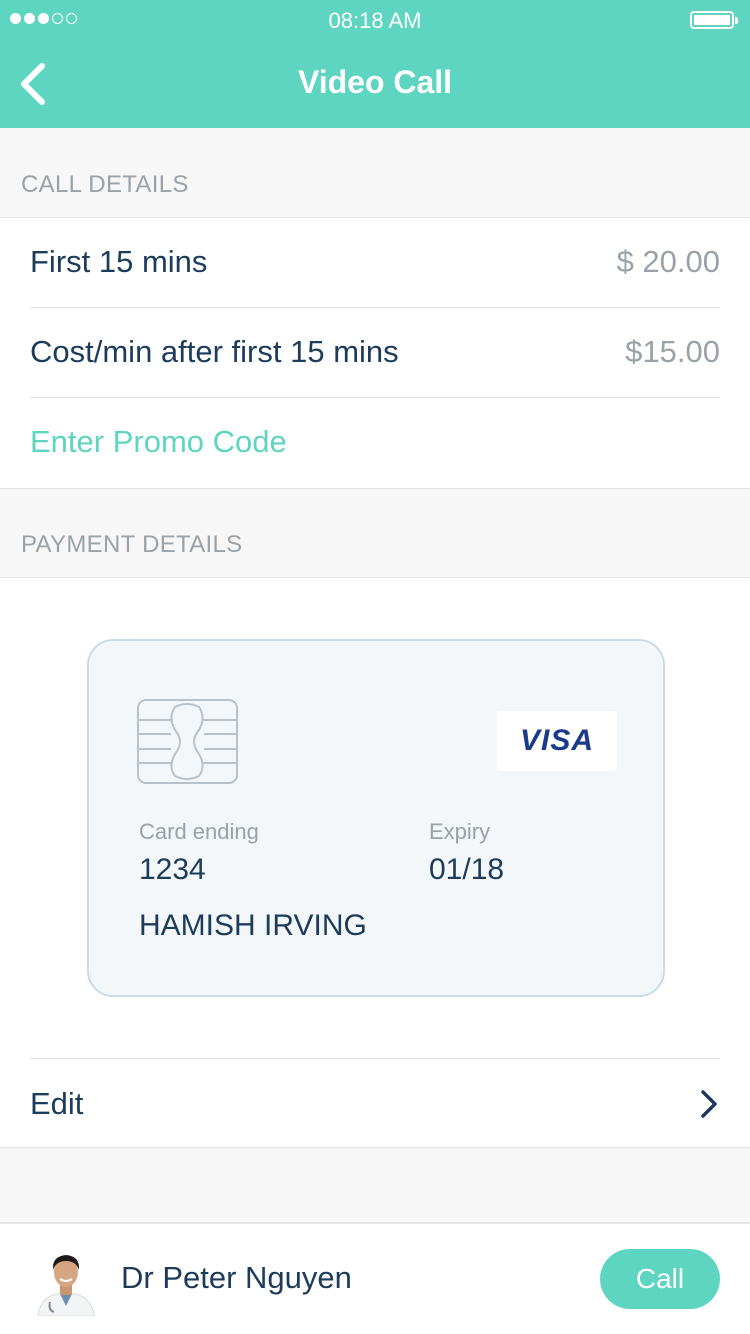 This screenshot has height=1334, width=750. What do you see at coordinates (375, 1103) in the screenshot?
I see `edit-payment-row: Edit` at bounding box center [375, 1103].